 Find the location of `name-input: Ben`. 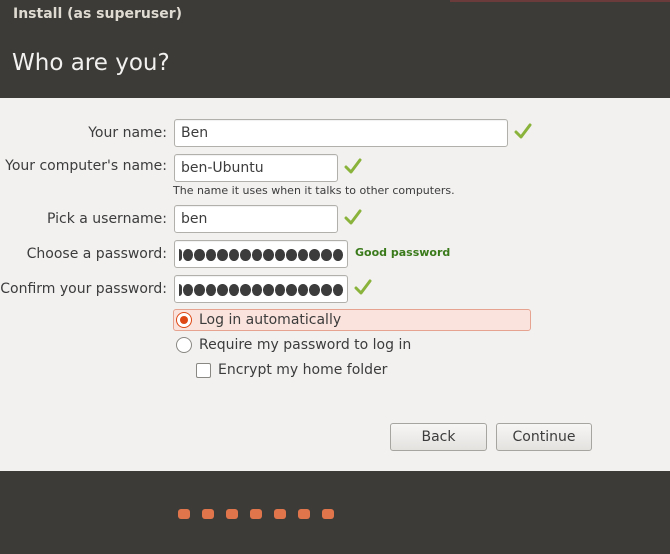

name-input: Ben is located at coordinates (341, 133).